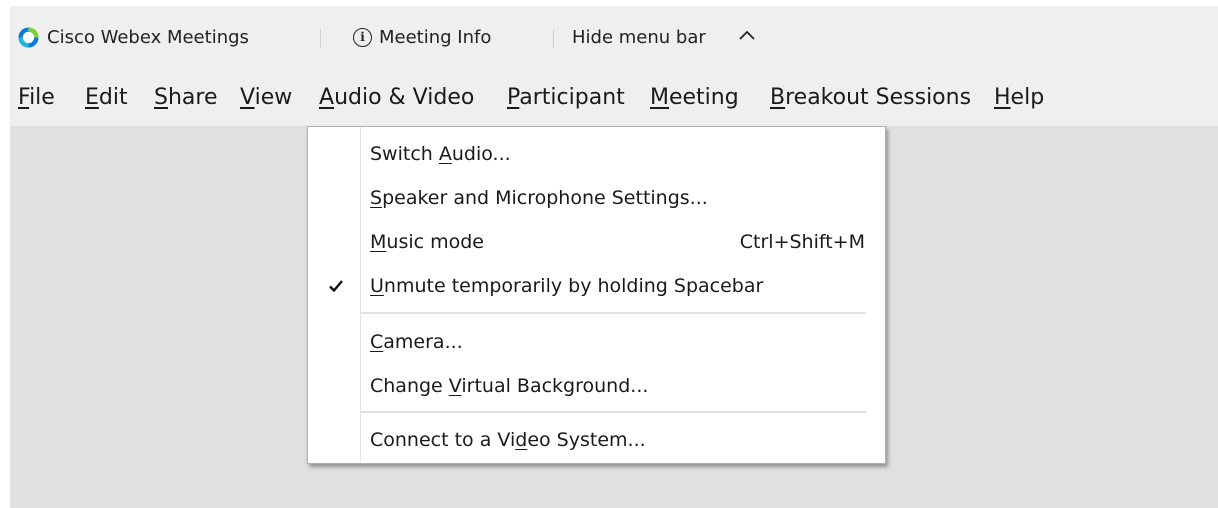  What do you see at coordinates (435, 38) in the screenshot?
I see `meeting-info-button: Meeting Info` at bounding box center [435, 38].